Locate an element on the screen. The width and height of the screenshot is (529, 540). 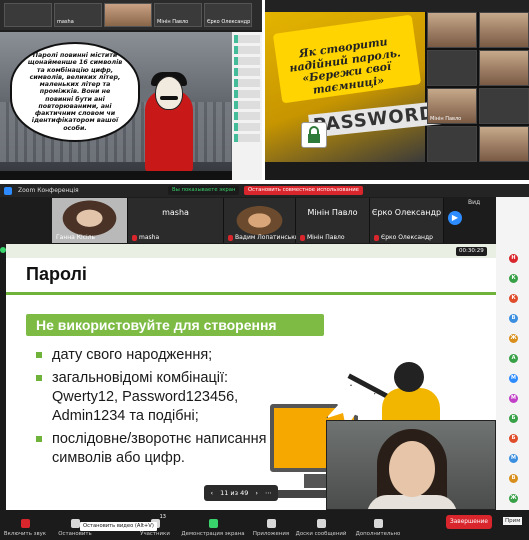
microphone-icon is located at coordinates (25, 523).